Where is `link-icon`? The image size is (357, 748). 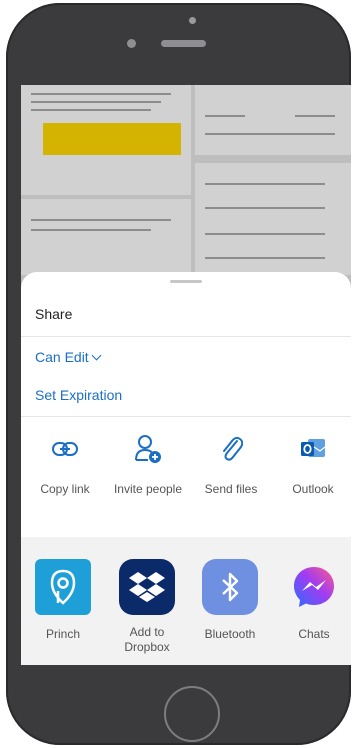 link-icon is located at coordinates (65, 449).